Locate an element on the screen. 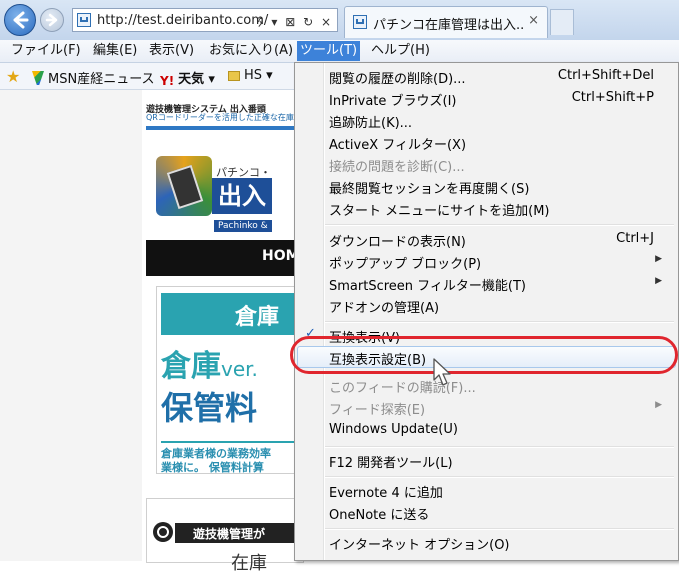  check-icon: ✓ is located at coordinates (310, 333).